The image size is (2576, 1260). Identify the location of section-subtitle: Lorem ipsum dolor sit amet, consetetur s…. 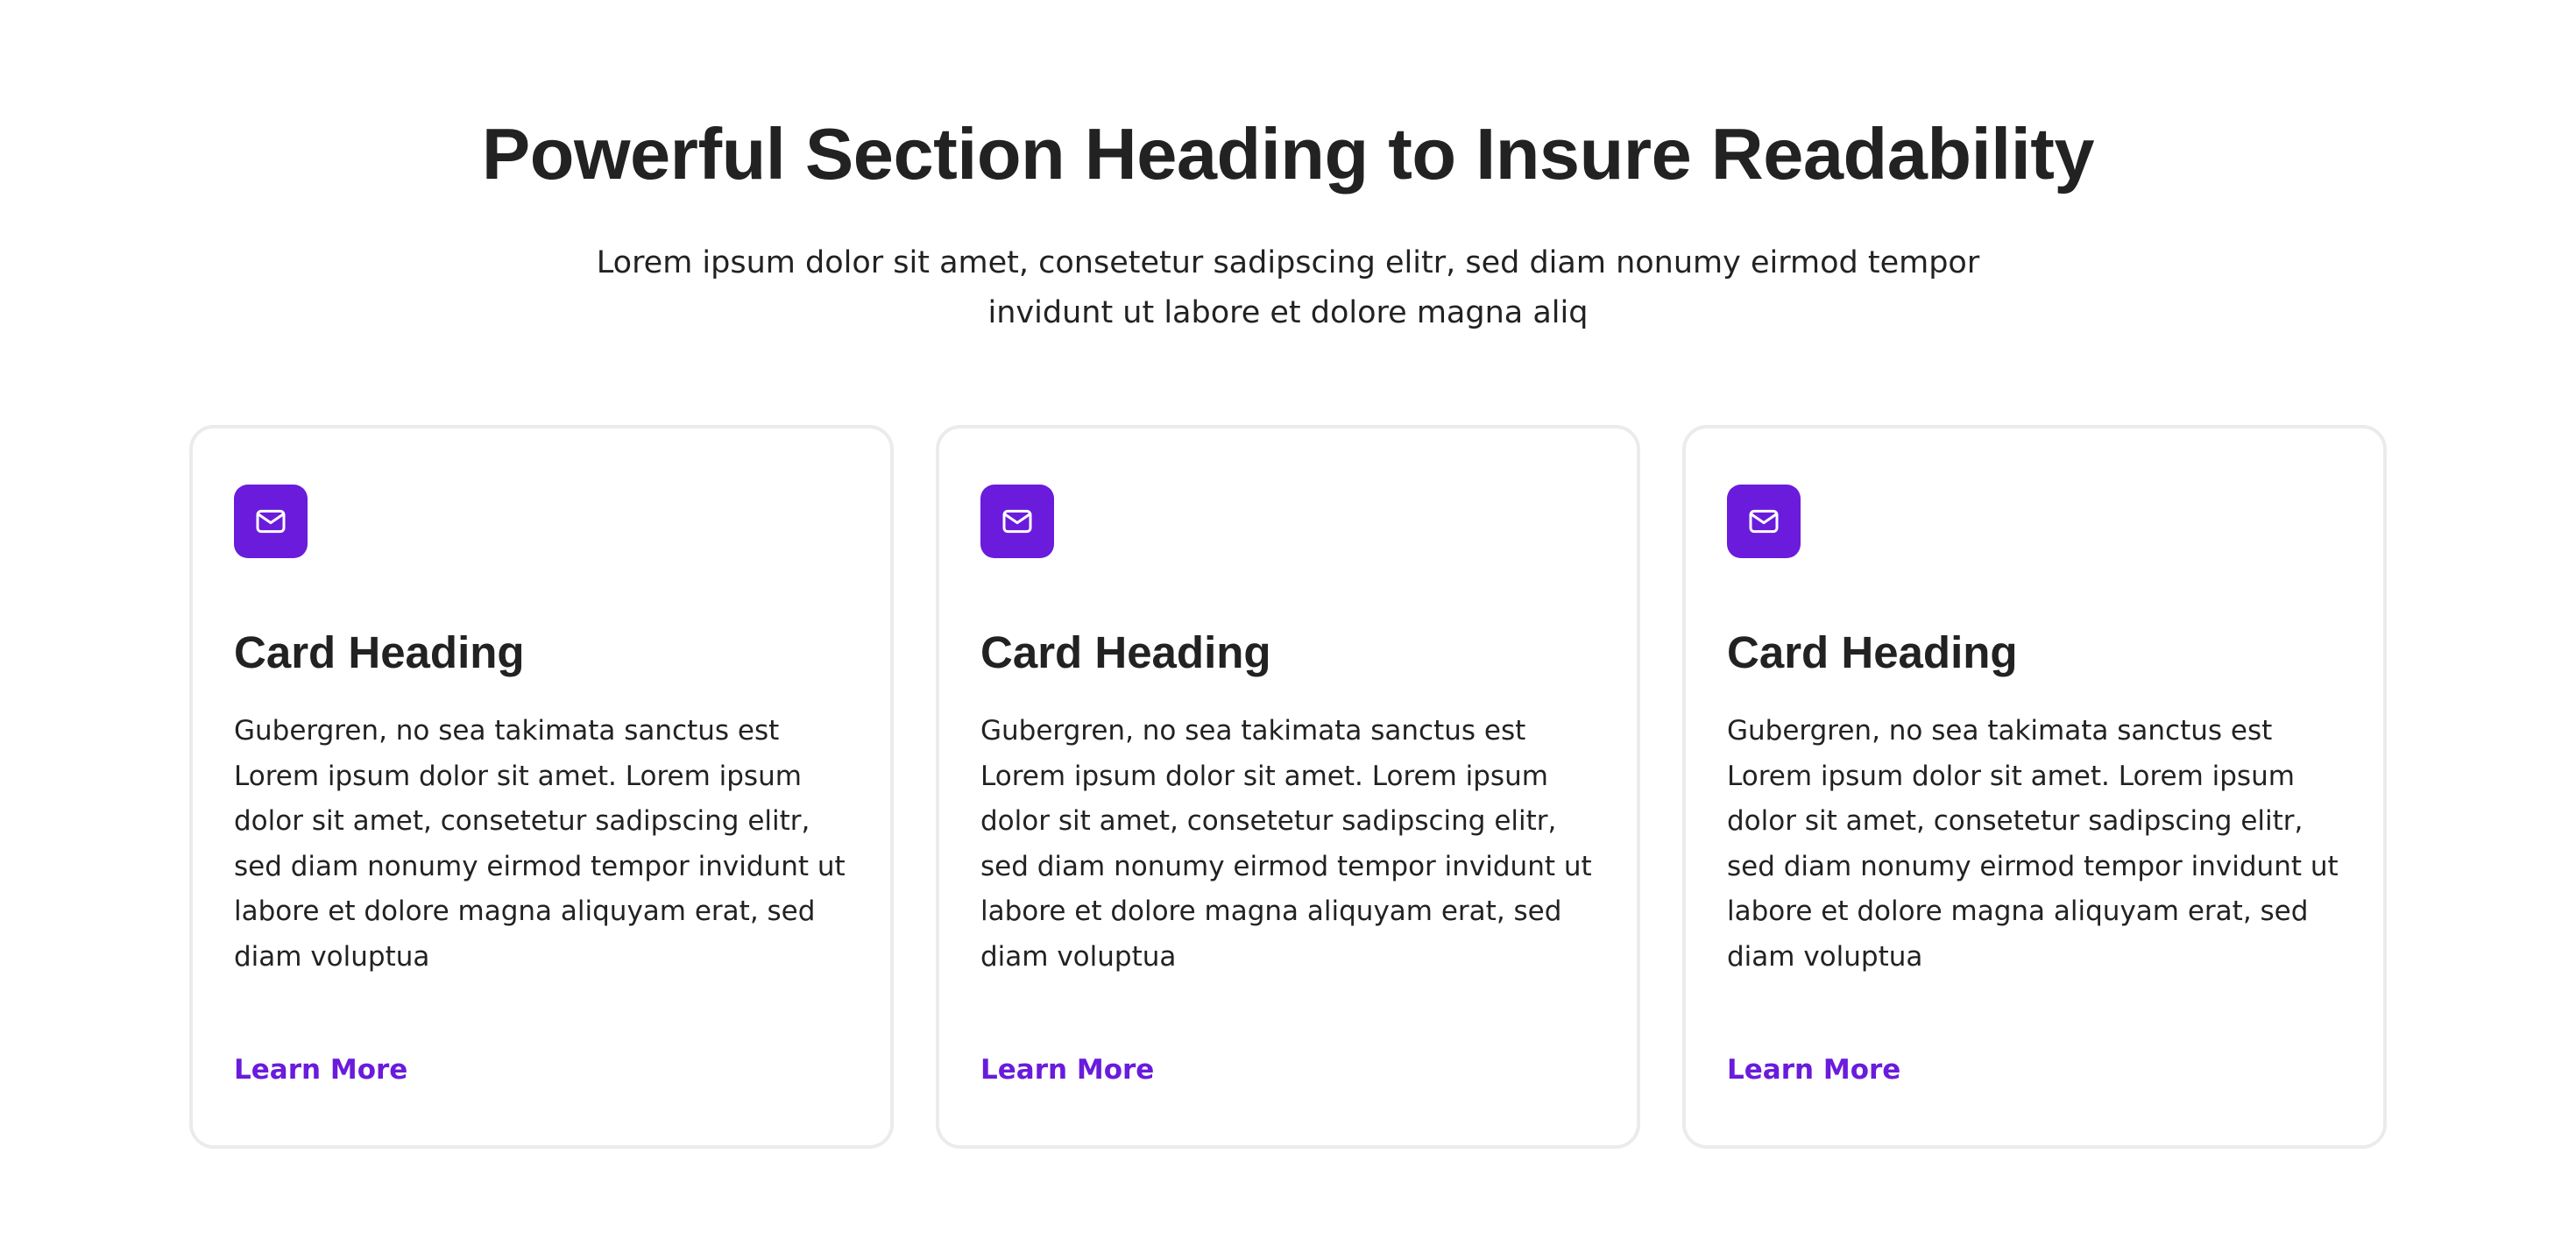
(1288, 287).